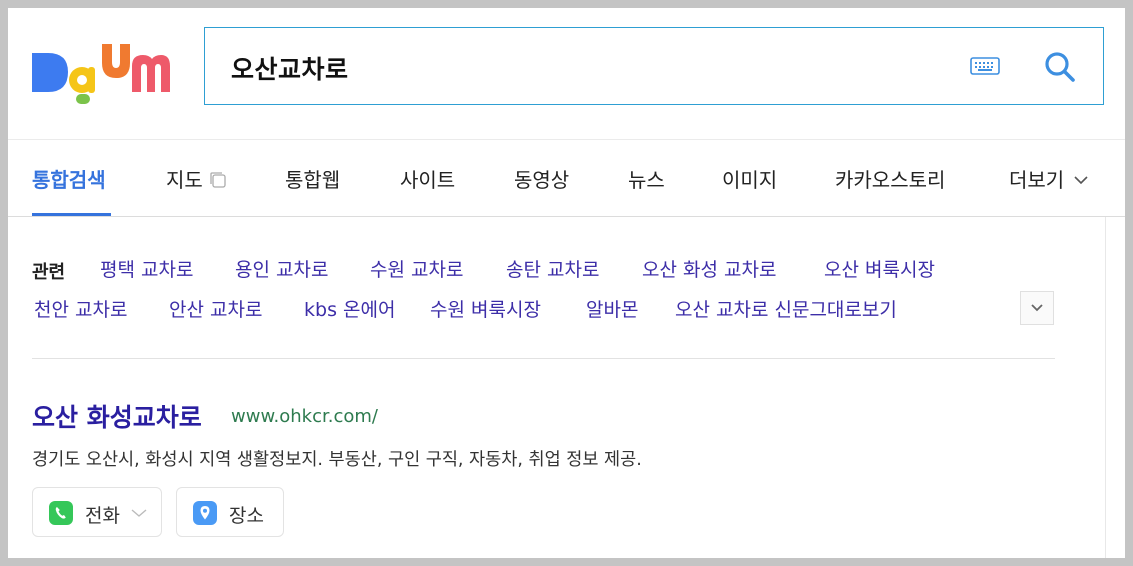 The image size is (1133, 566). What do you see at coordinates (218, 179) in the screenshot?
I see `external-window-icon` at bounding box center [218, 179].